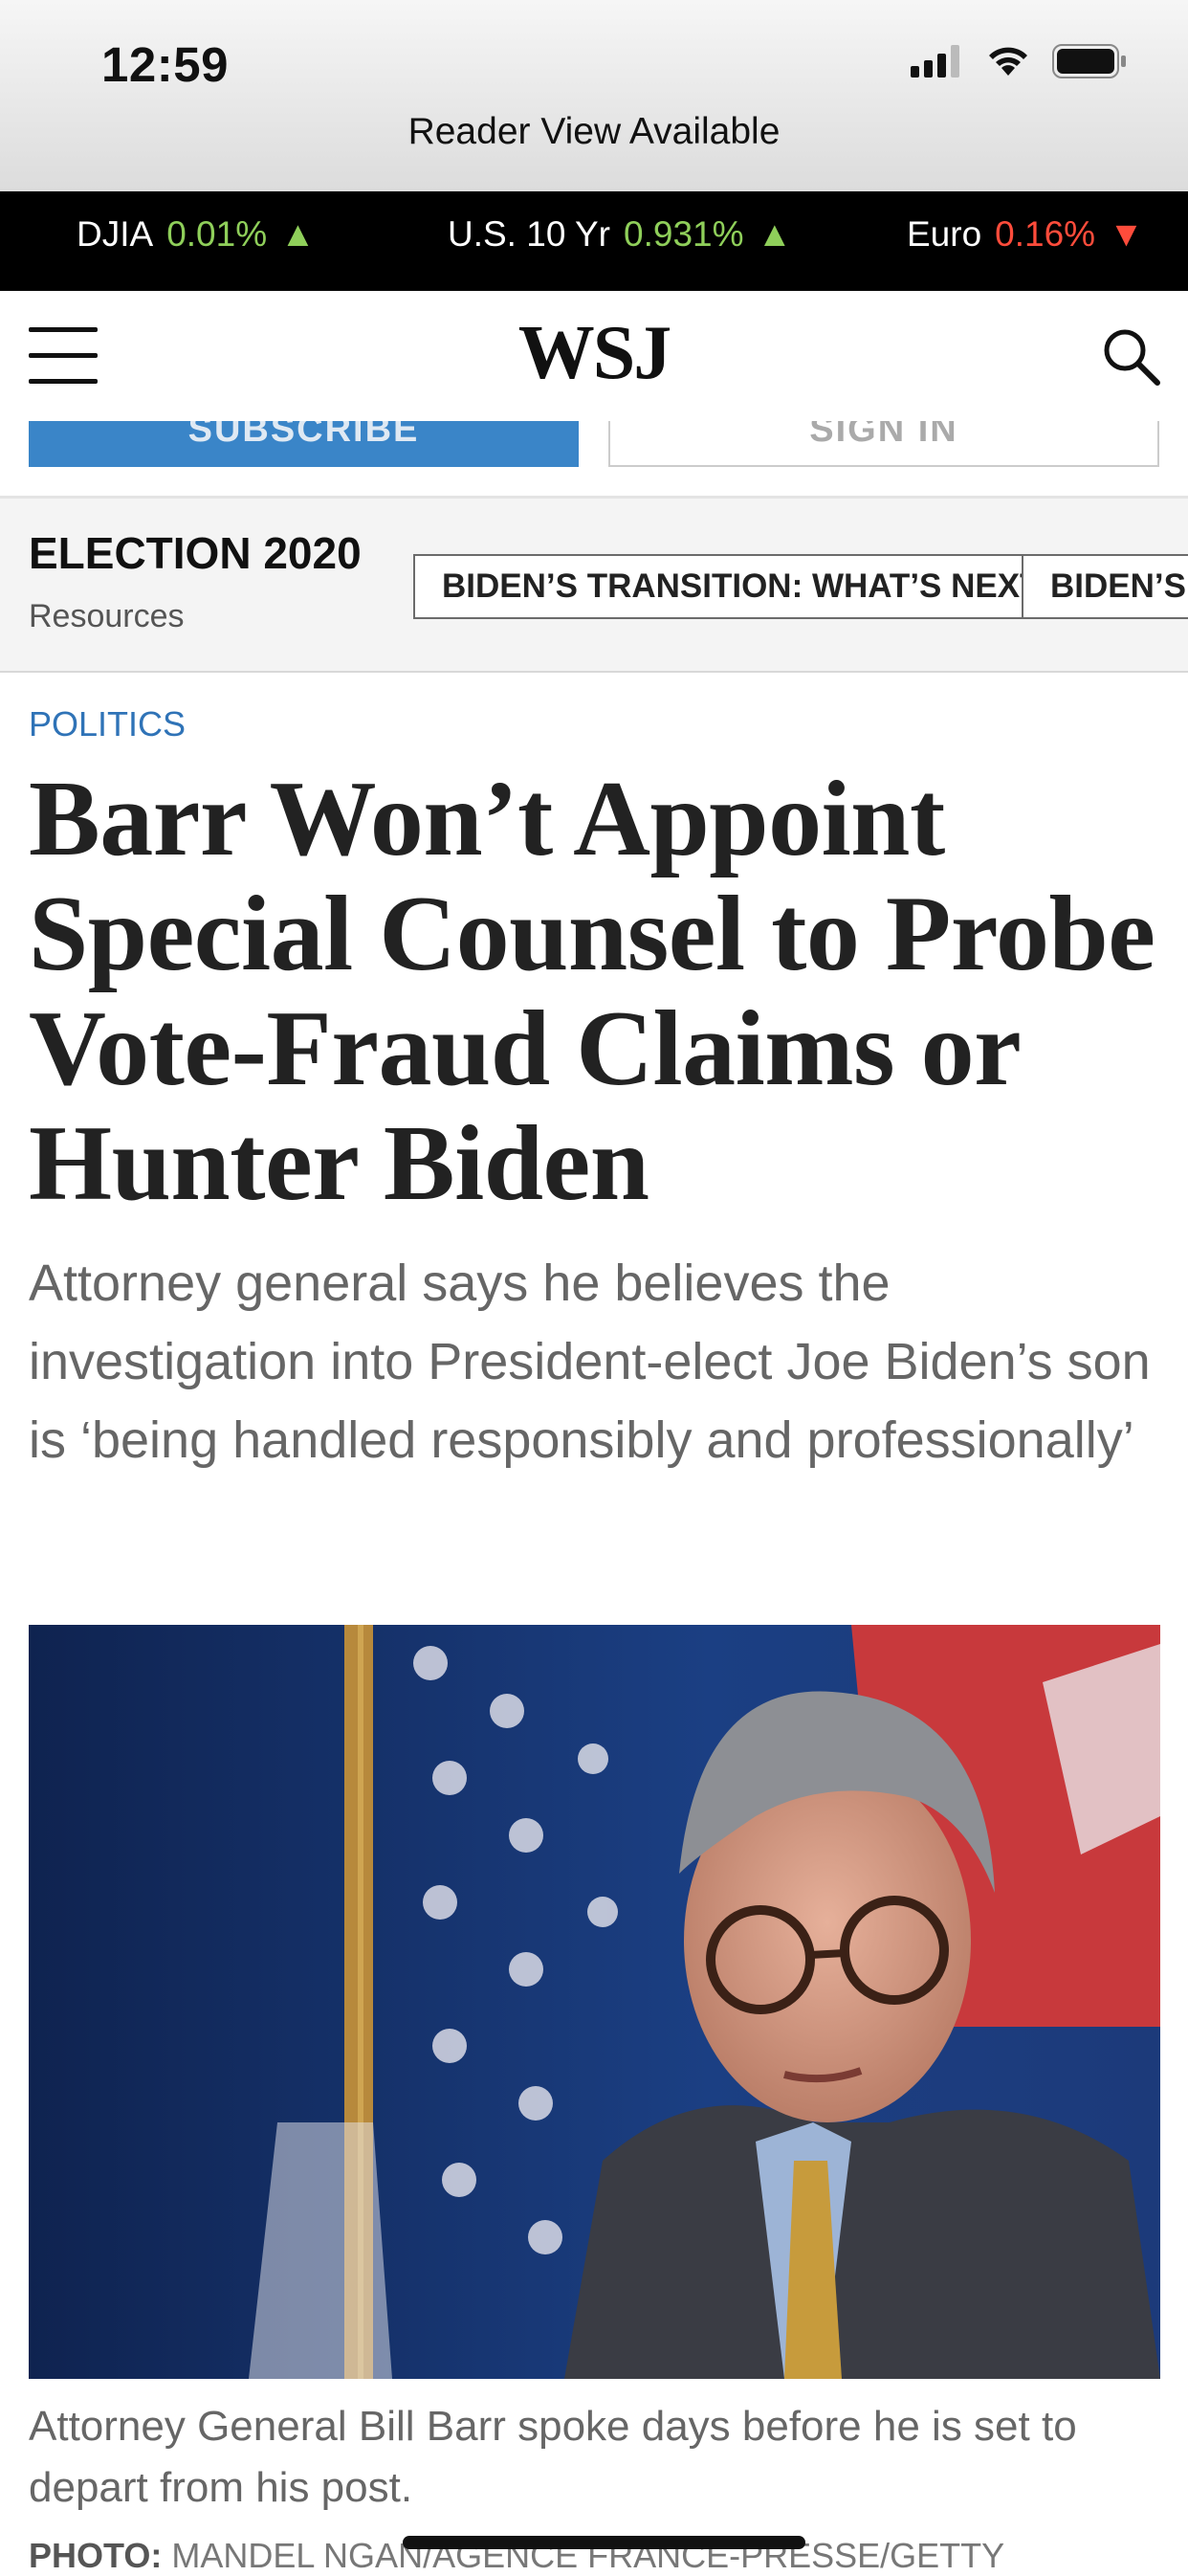  Describe the element at coordinates (604, 2542) in the screenshot. I see `home-indicator` at that location.